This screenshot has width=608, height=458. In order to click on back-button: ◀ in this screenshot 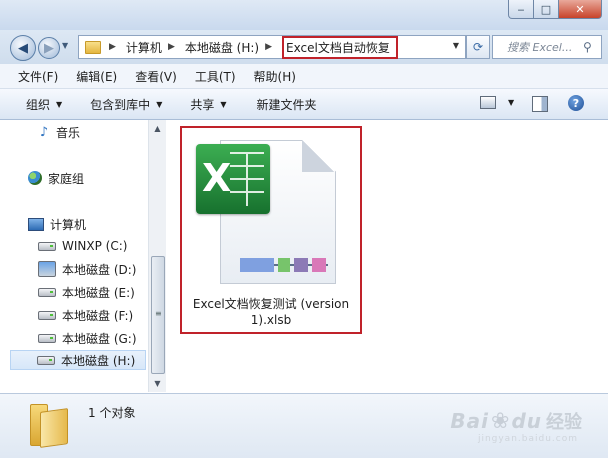, I will do `click(23, 48)`.